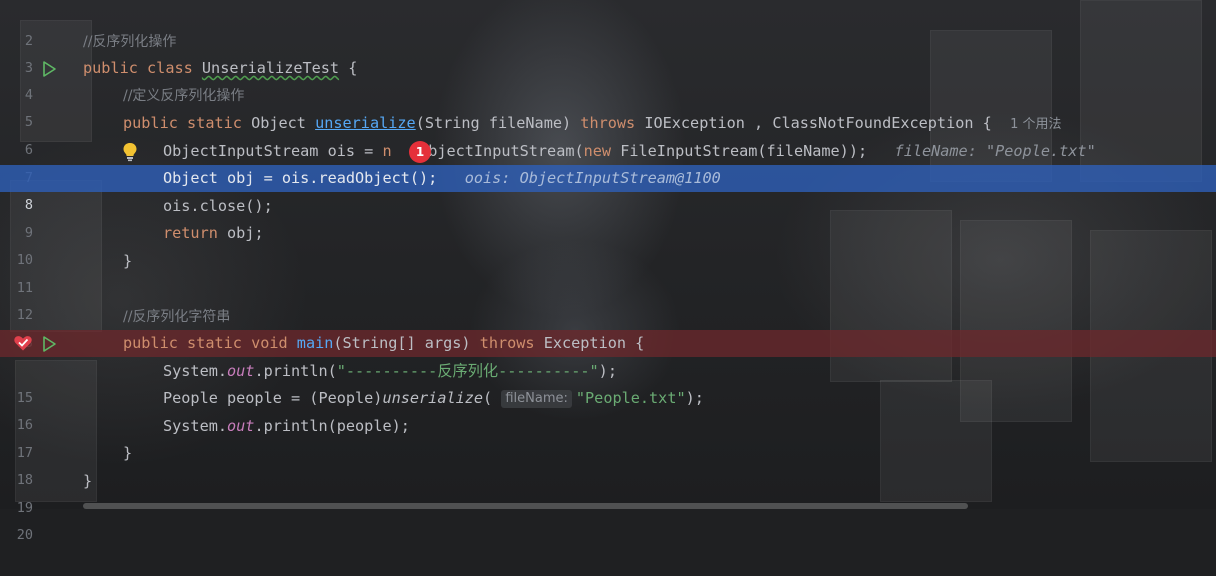 The height and width of the screenshot is (576, 1216). I want to click on code-text: obj;, so click(240, 233).